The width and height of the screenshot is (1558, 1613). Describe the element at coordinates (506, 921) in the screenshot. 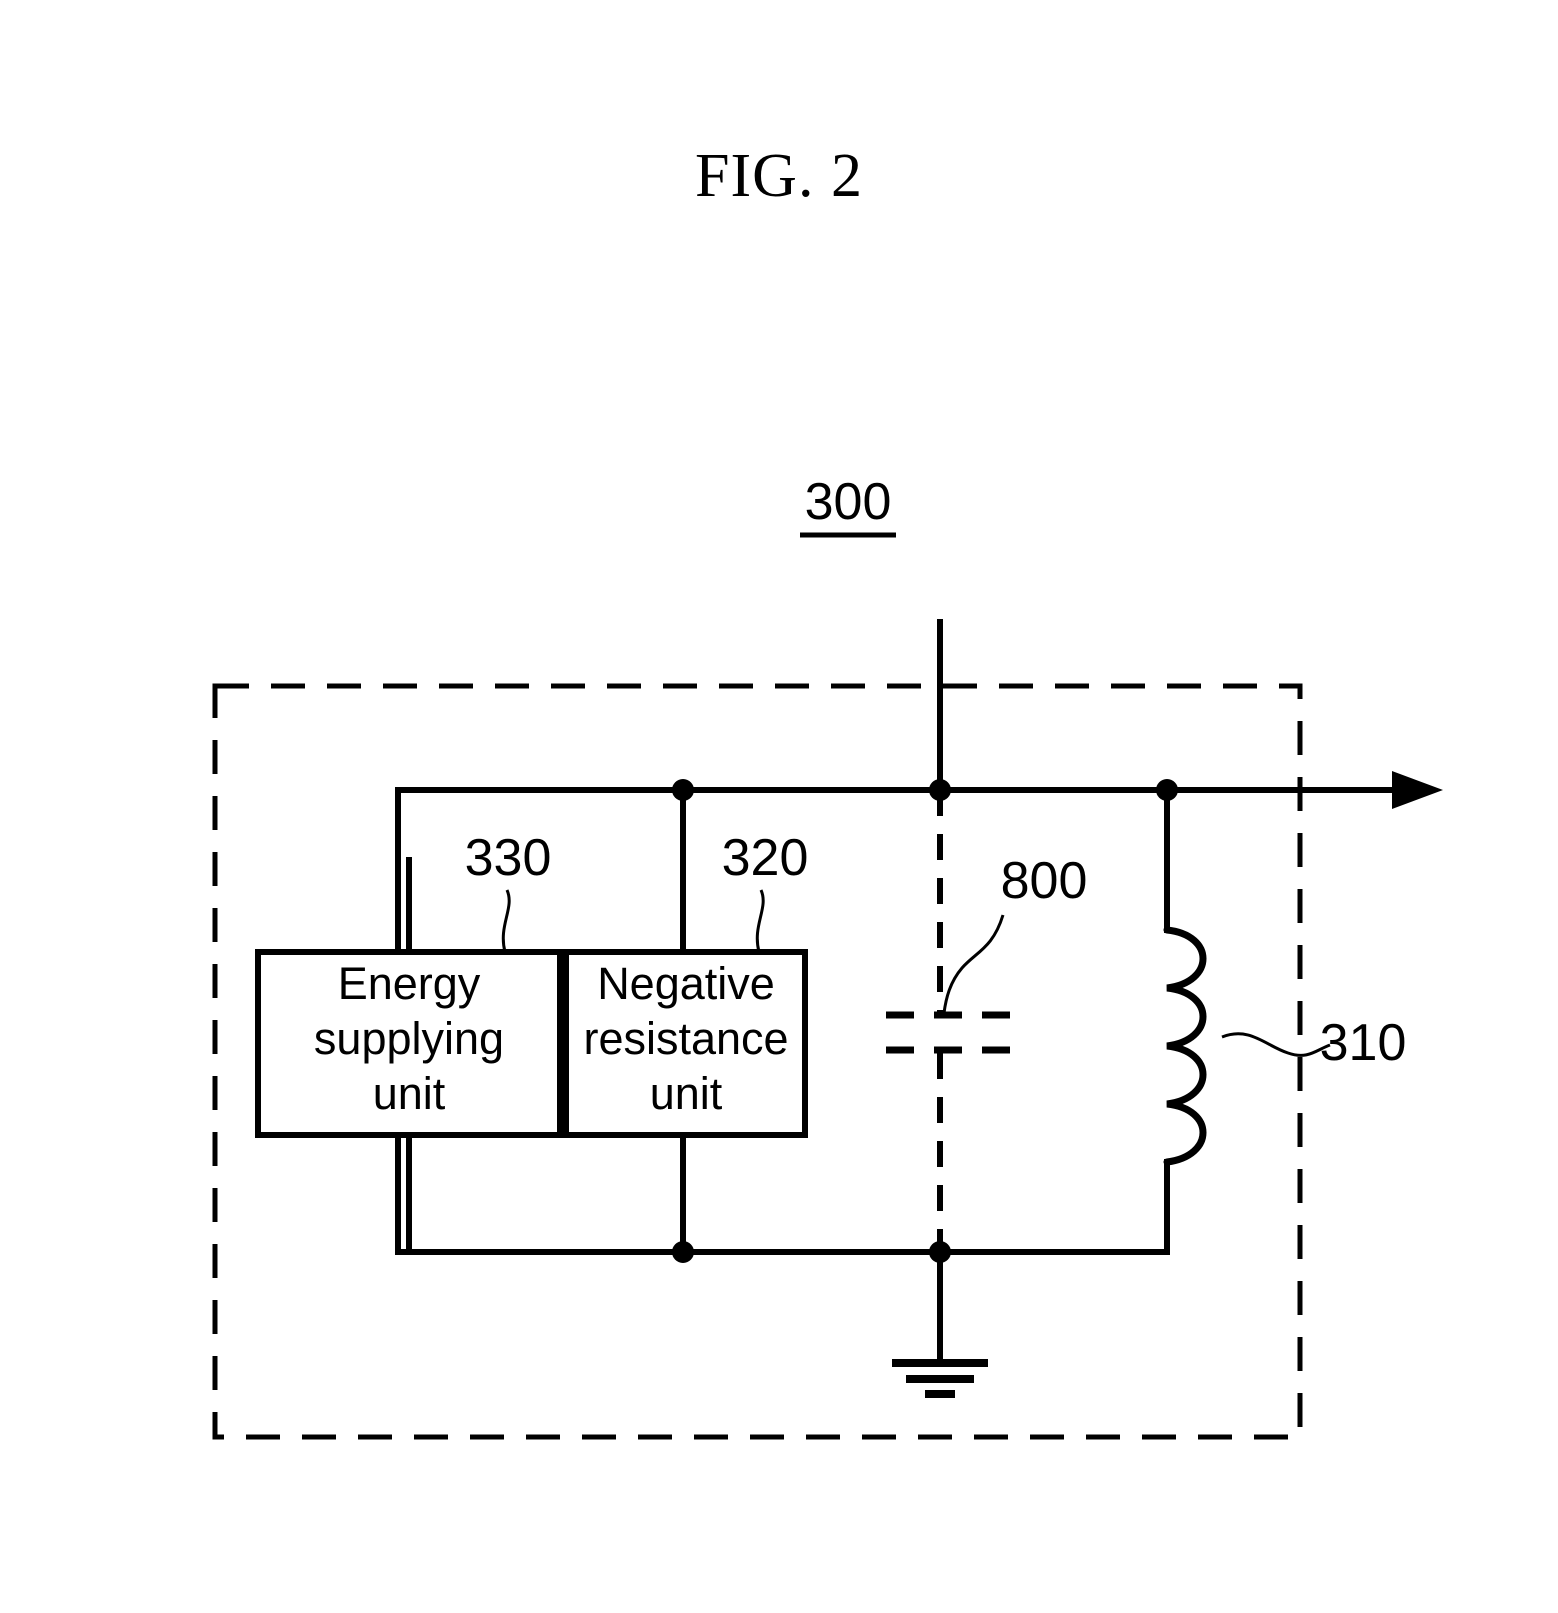

I see `energy-supplying-unit-leader-line` at that location.